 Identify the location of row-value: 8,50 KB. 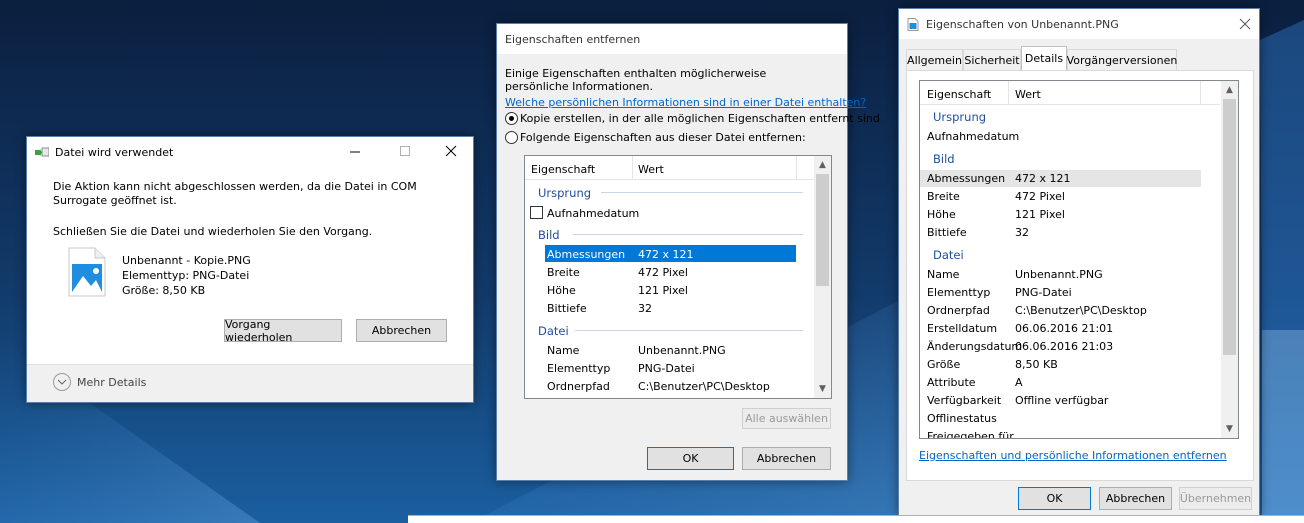
(1036, 364).